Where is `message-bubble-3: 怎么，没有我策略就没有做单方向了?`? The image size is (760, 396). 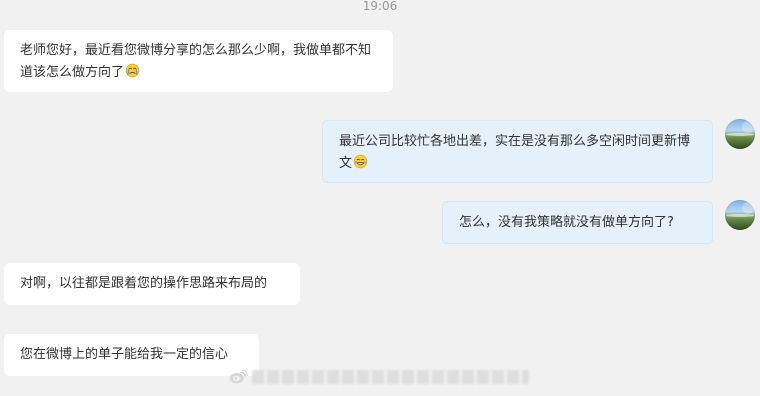
message-bubble-3: 怎么，没有我策略就没有做单方向了? is located at coordinates (577, 222).